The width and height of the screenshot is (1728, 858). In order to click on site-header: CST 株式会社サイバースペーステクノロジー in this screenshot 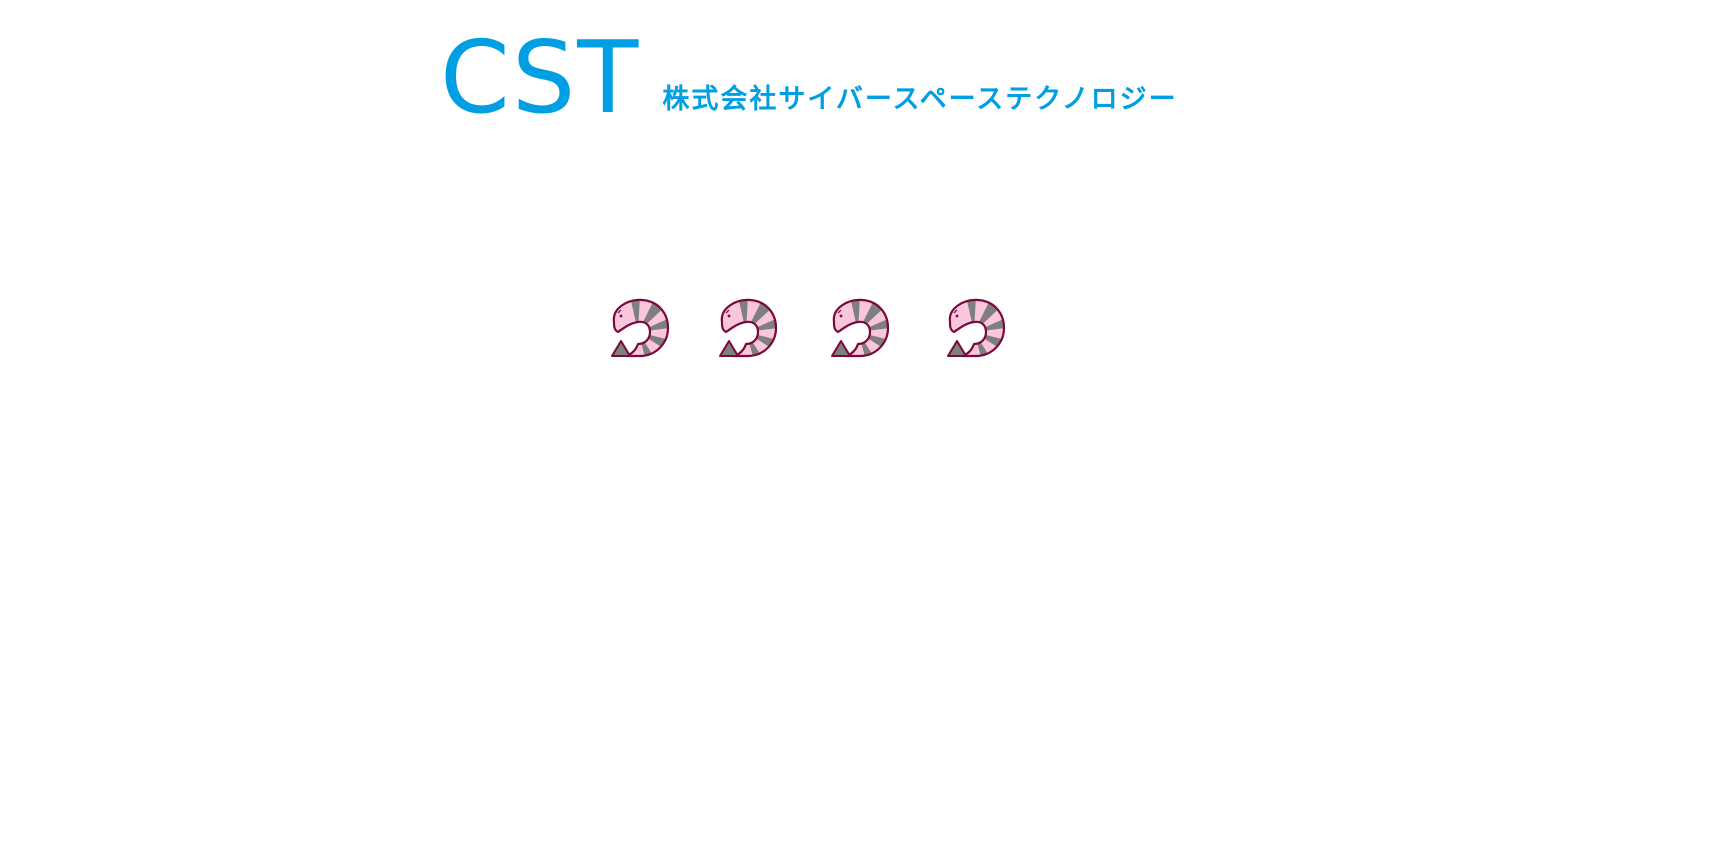, I will do `click(809, 78)`.